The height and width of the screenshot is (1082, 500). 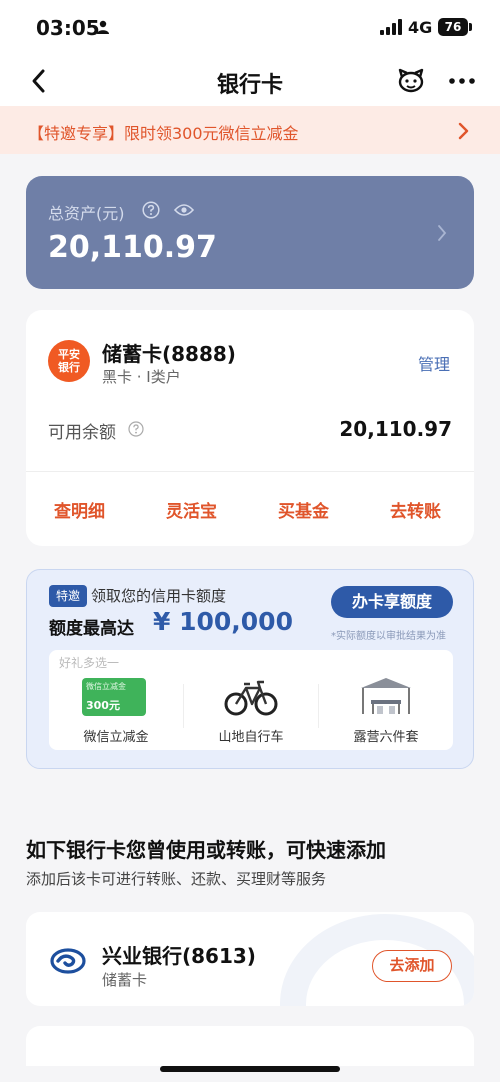 What do you see at coordinates (125, 980) in the screenshot?
I see `bank-card-type: 储蓄卡` at bounding box center [125, 980].